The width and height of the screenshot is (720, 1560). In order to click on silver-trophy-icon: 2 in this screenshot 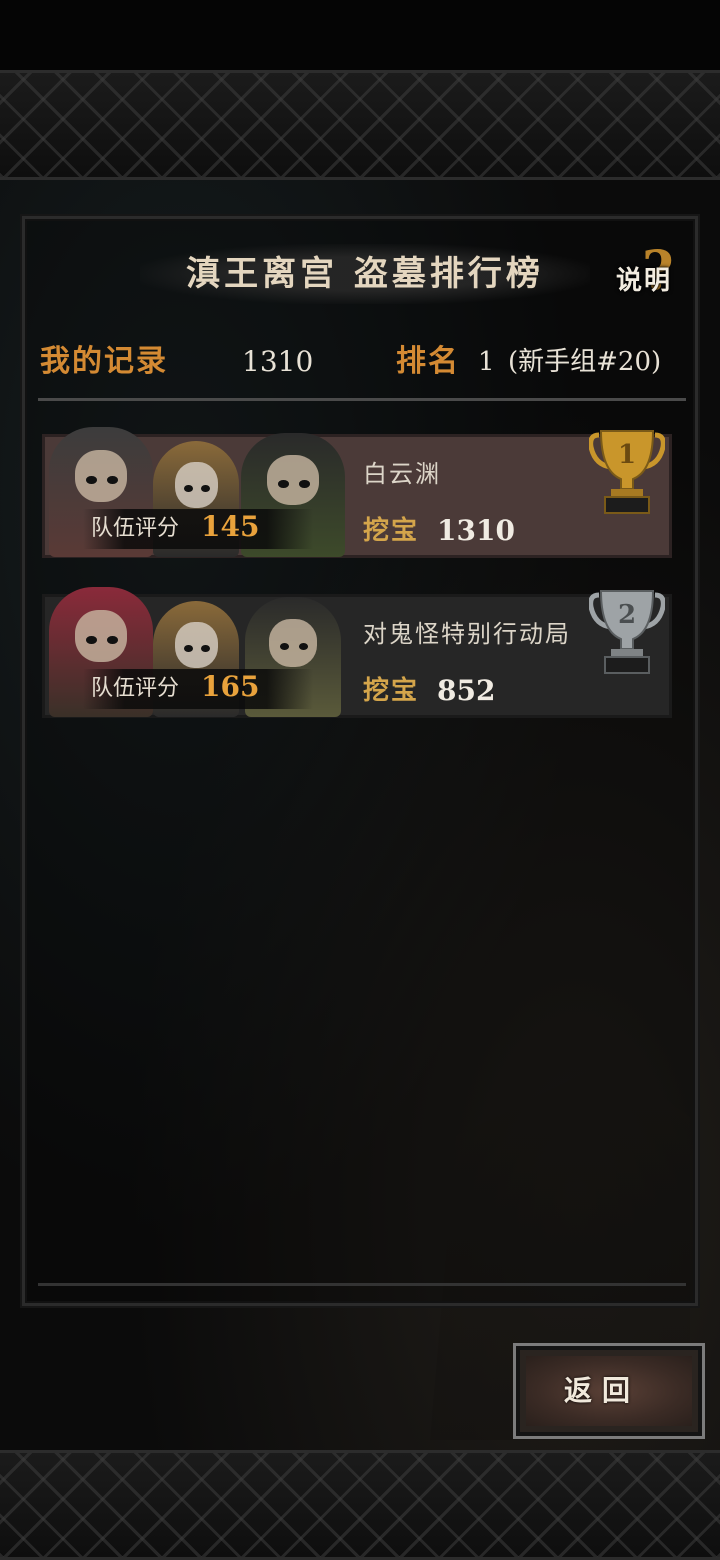, I will do `click(627, 632)`.